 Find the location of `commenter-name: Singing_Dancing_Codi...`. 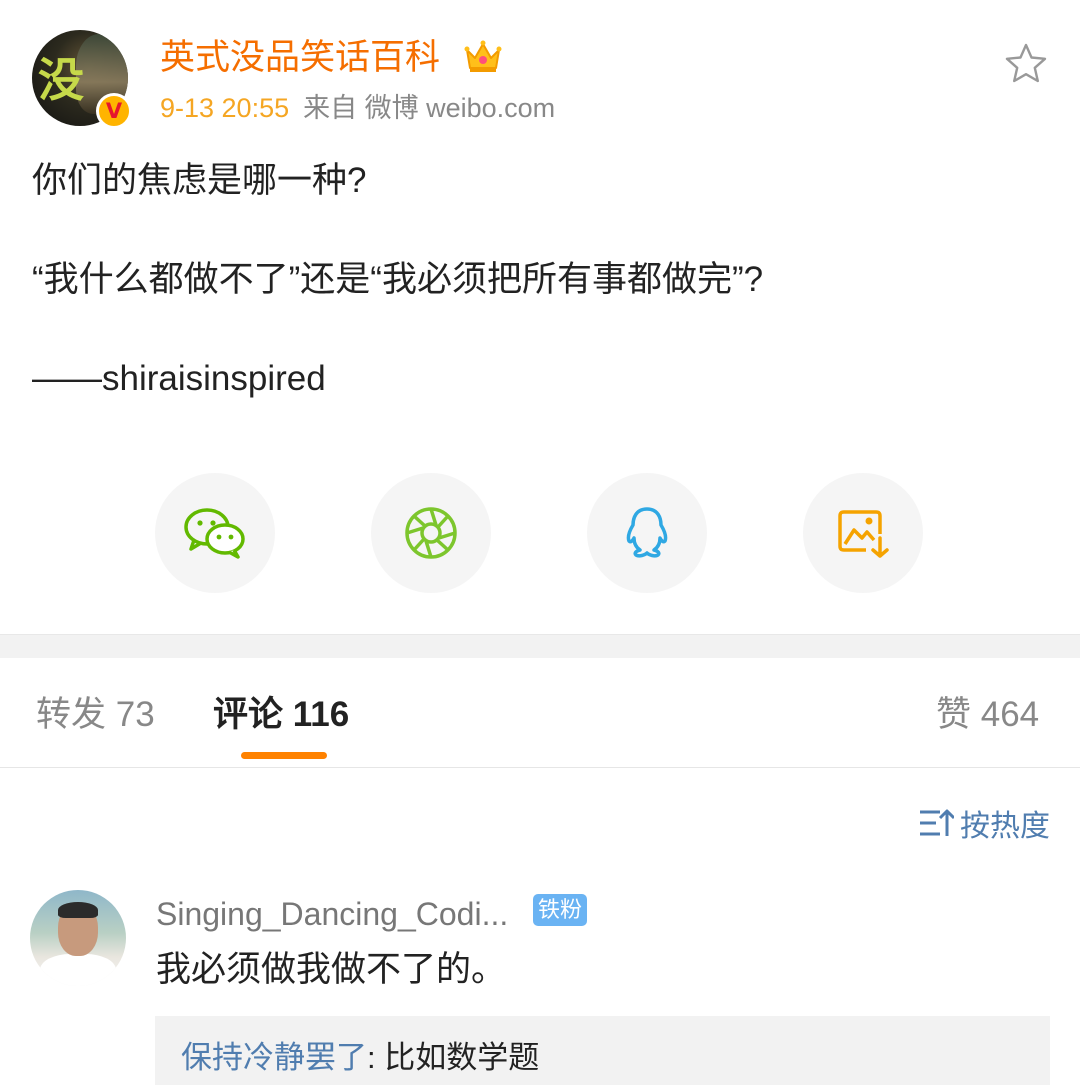

commenter-name: Singing_Dancing_Codi... is located at coordinates (332, 914).